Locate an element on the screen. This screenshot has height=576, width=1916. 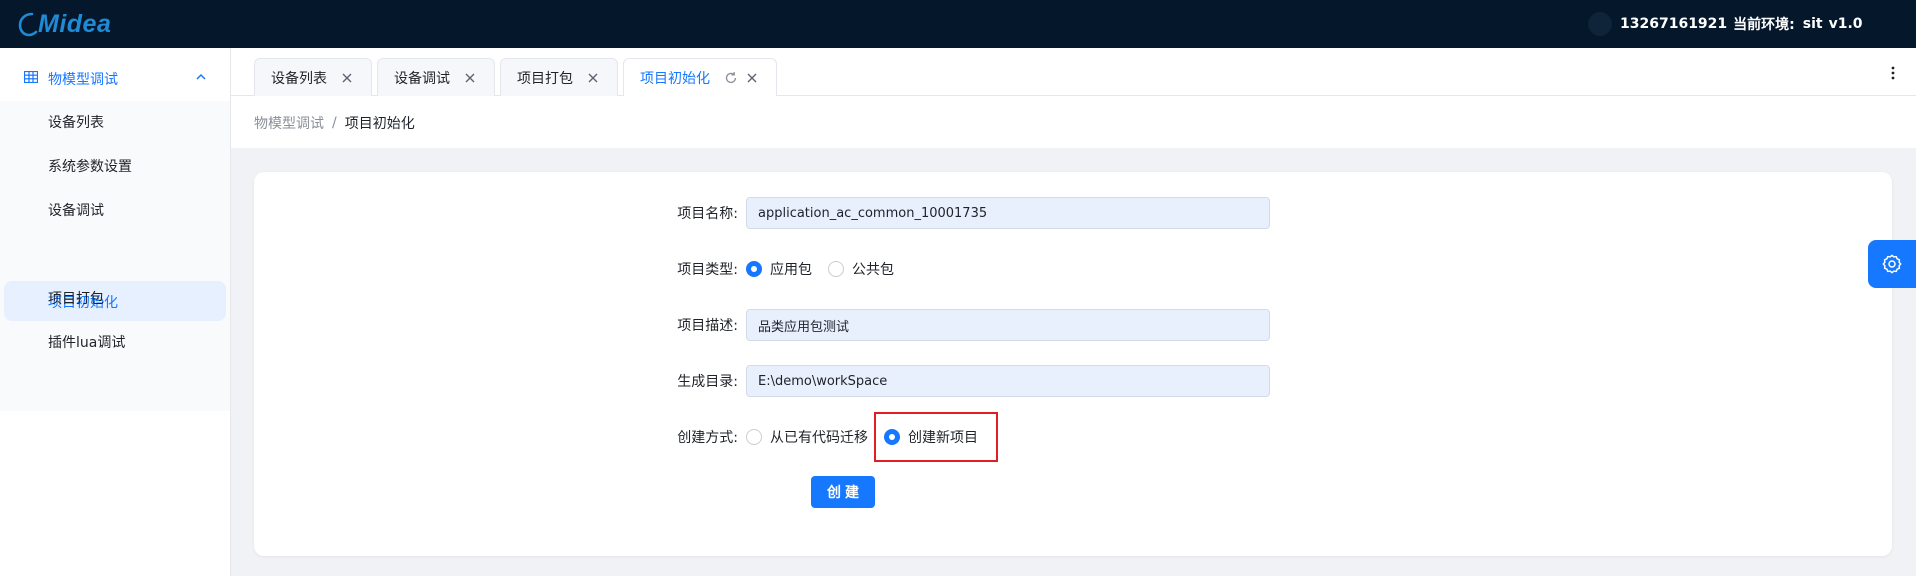
sidebar-item-label: 设备列表 is located at coordinates (76, 123).